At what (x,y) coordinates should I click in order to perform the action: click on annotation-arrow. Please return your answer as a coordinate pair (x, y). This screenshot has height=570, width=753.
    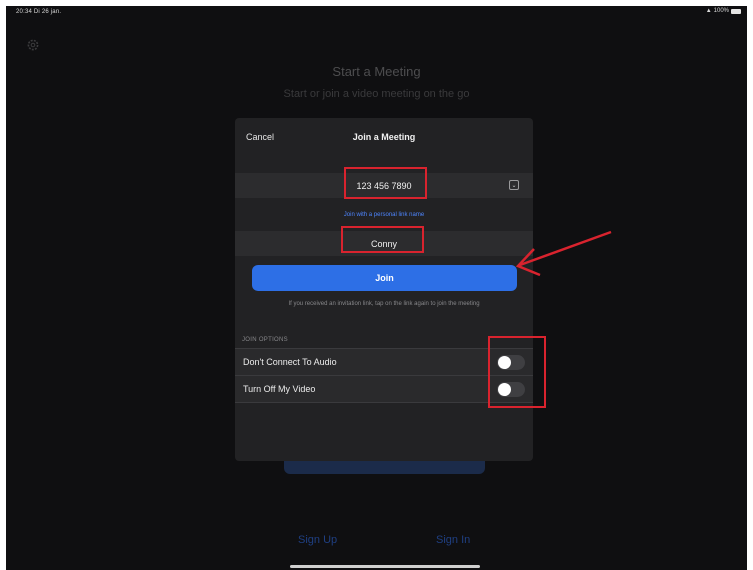
    Looking at the image, I should click on (563, 253).